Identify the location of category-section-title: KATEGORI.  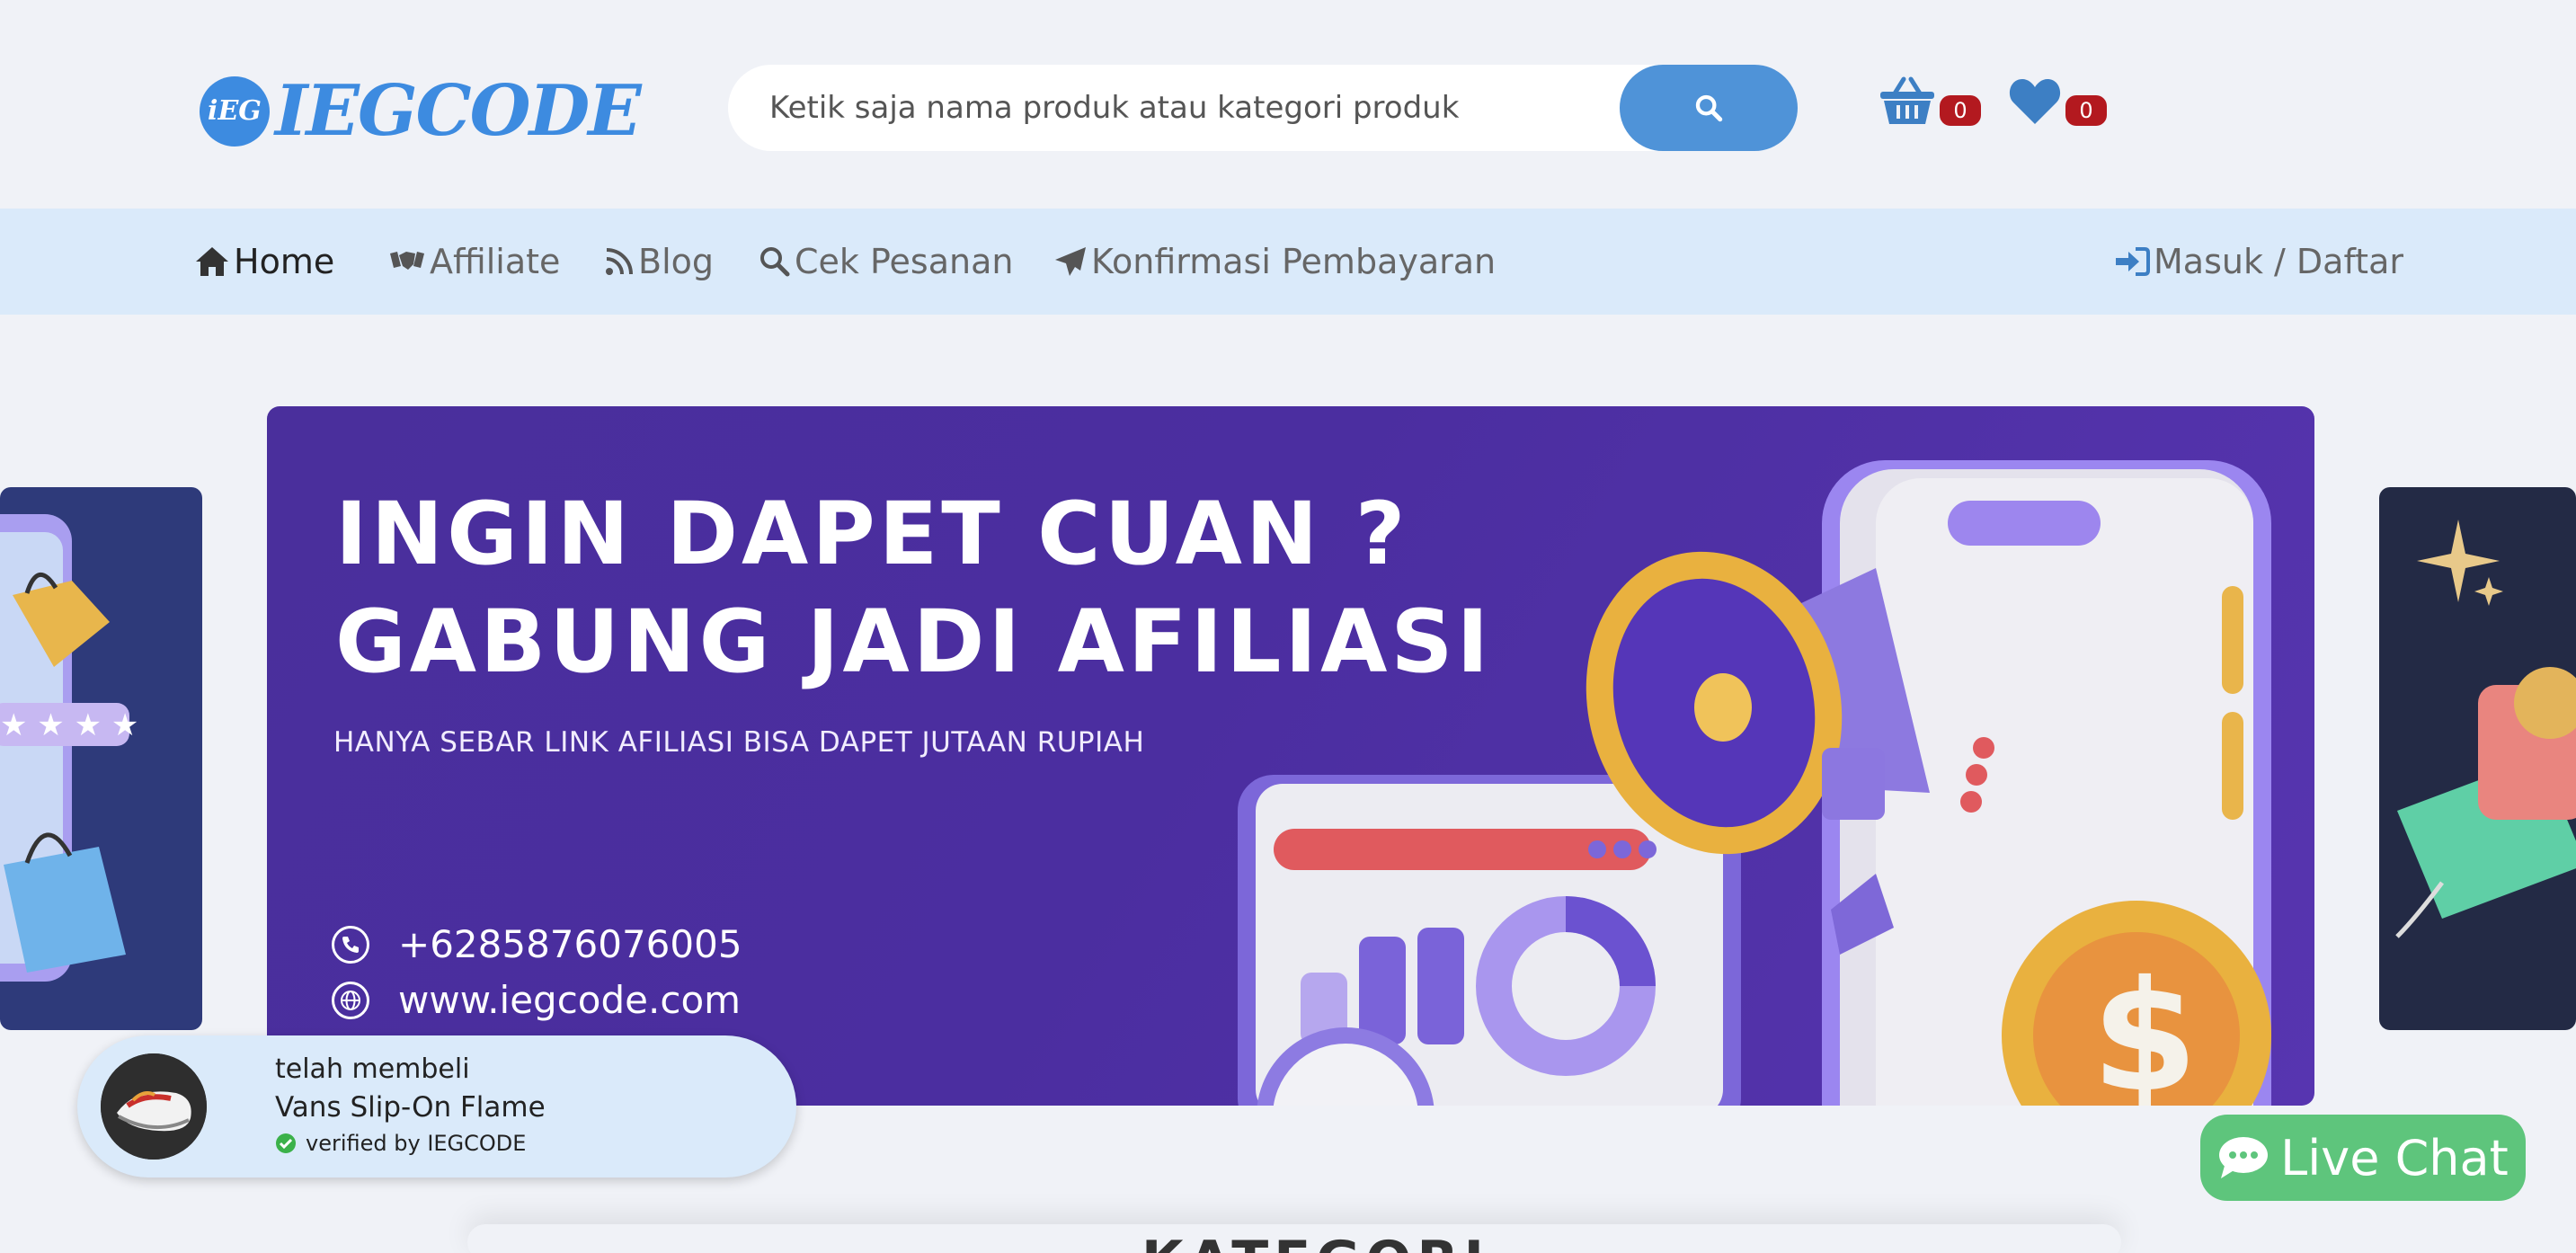
(1315, 1241).